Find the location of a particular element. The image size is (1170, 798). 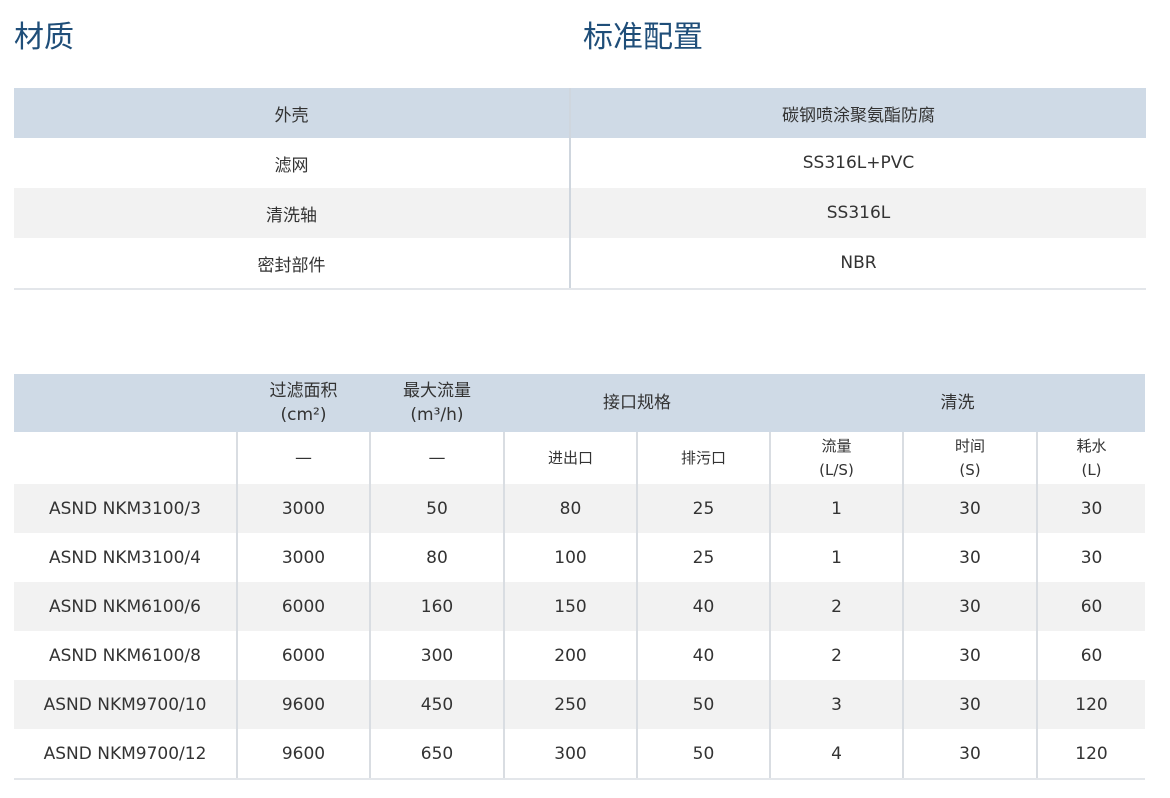

model-subheader is located at coordinates (125, 458).